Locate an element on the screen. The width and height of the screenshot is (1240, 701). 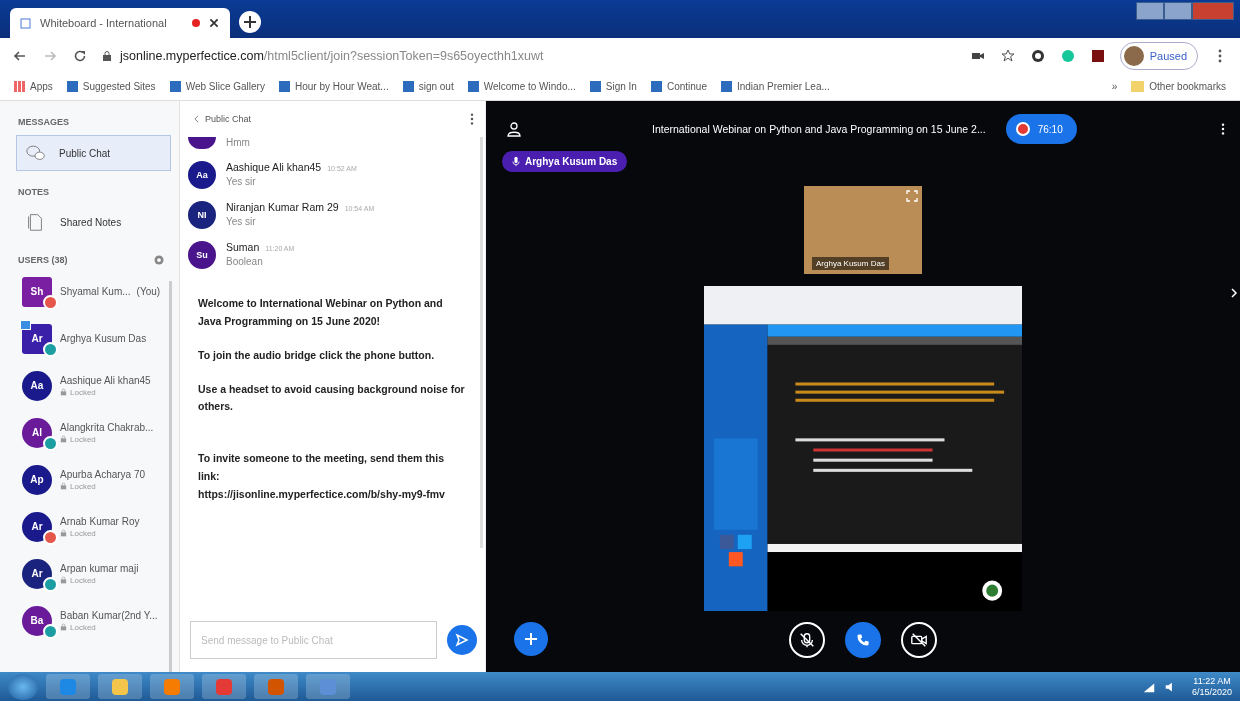
section-heading: MESSAGES is located at coordinates (44, 122).